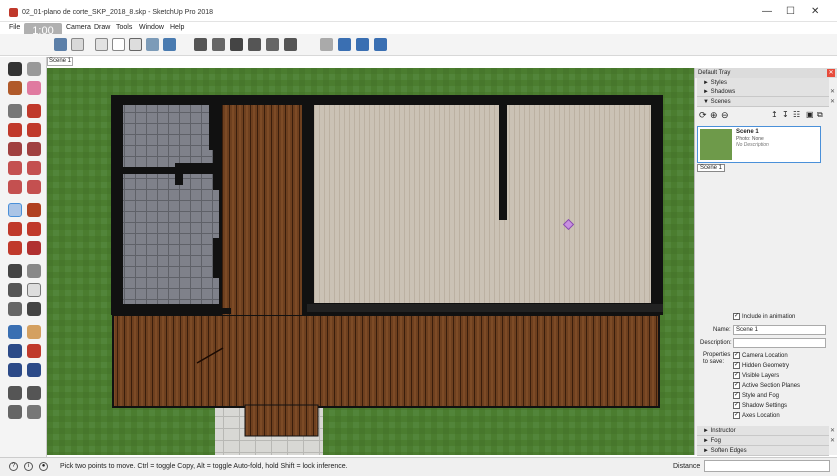  Describe the element at coordinates (15, 88) in the screenshot. I see `paint-bucket-icon` at that location.